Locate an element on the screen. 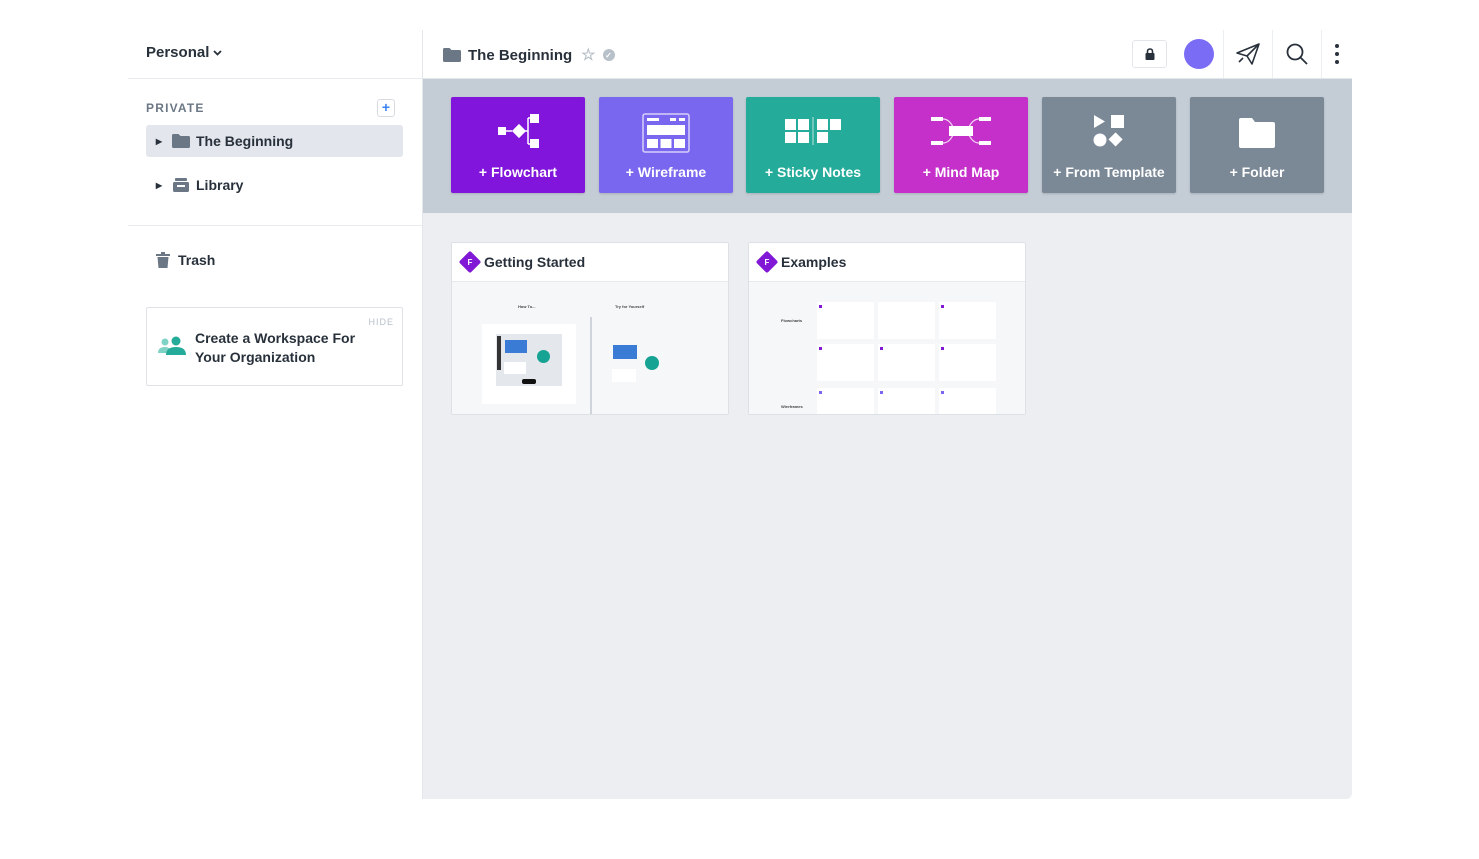 The width and height of the screenshot is (1479, 859). card-title: F Examples is located at coordinates (801, 262).